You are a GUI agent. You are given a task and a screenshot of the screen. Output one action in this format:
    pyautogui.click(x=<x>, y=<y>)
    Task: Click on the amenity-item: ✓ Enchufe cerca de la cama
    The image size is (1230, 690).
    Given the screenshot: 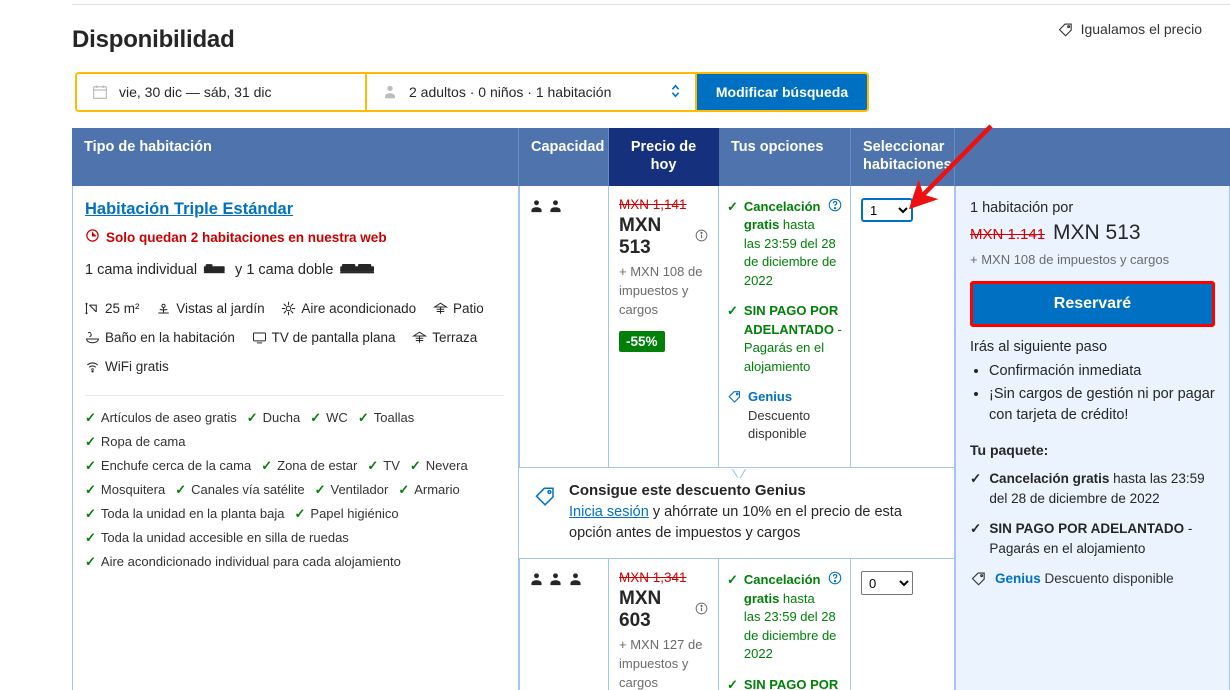 What is the action you would take?
    pyautogui.click(x=168, y=466)
    